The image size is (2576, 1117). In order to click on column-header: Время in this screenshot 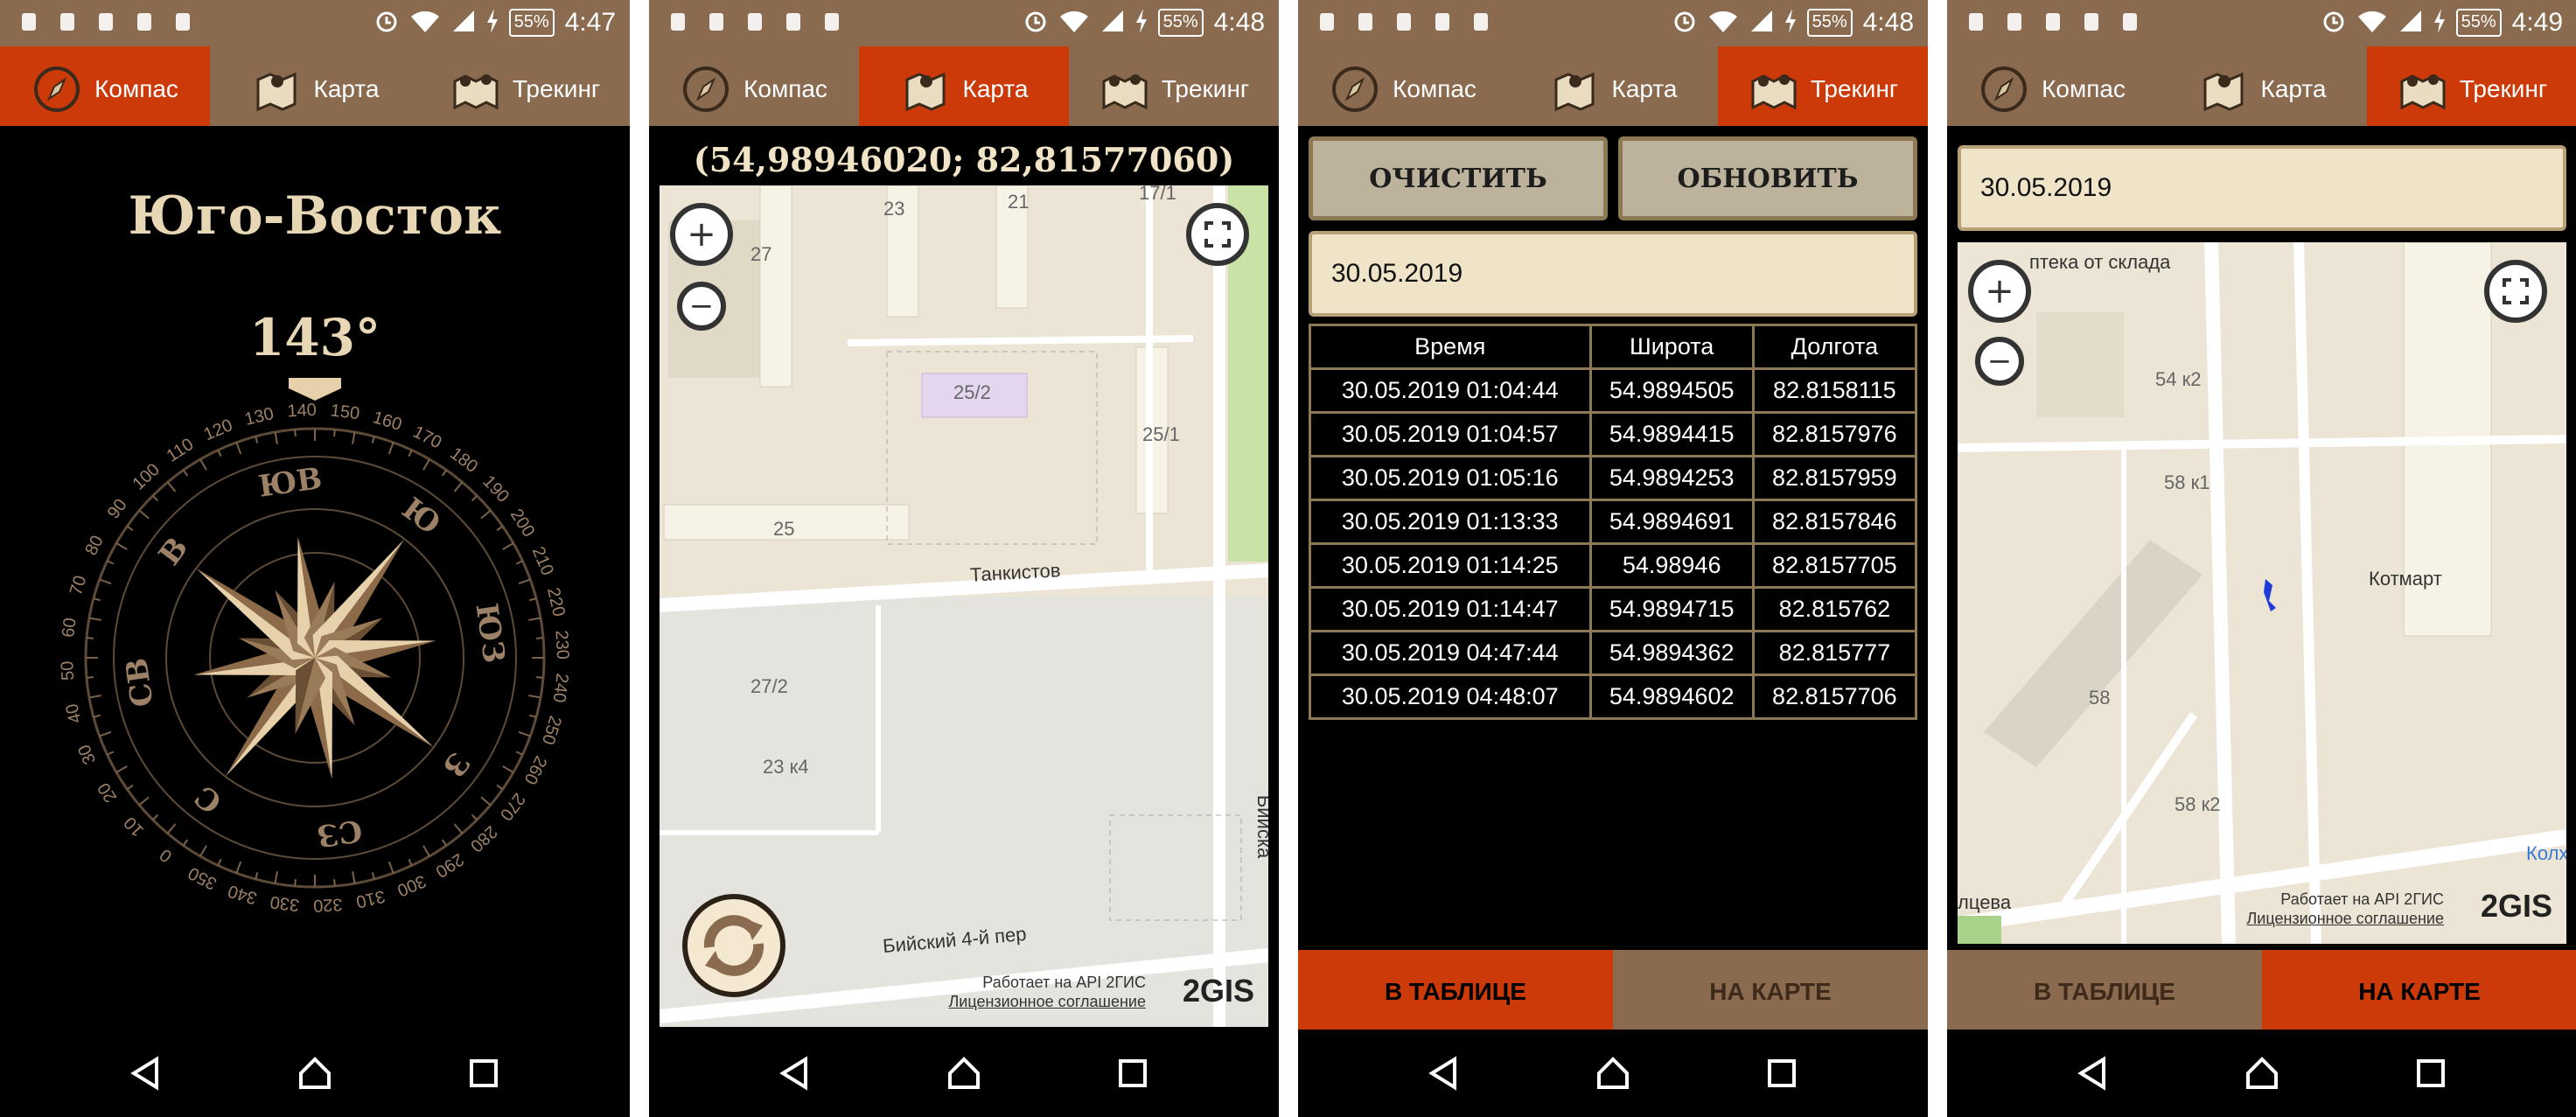, I will do `click(1450, 347)`.